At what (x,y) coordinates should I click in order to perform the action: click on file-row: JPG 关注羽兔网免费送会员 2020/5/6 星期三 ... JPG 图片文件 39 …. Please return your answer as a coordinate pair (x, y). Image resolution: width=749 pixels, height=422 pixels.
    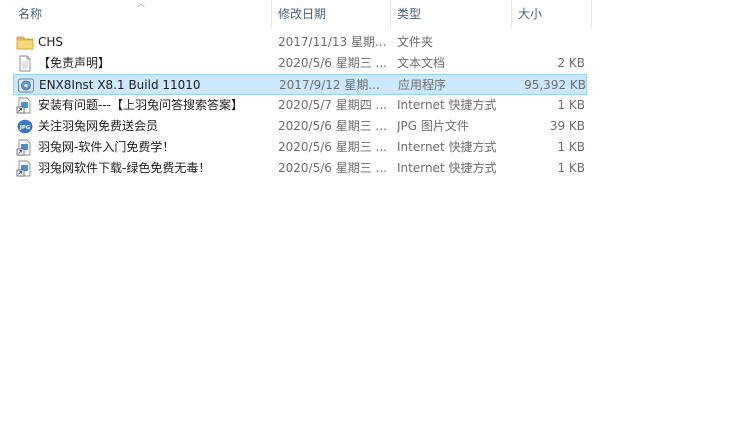
    Looking at the image, I should click on (300, 126).